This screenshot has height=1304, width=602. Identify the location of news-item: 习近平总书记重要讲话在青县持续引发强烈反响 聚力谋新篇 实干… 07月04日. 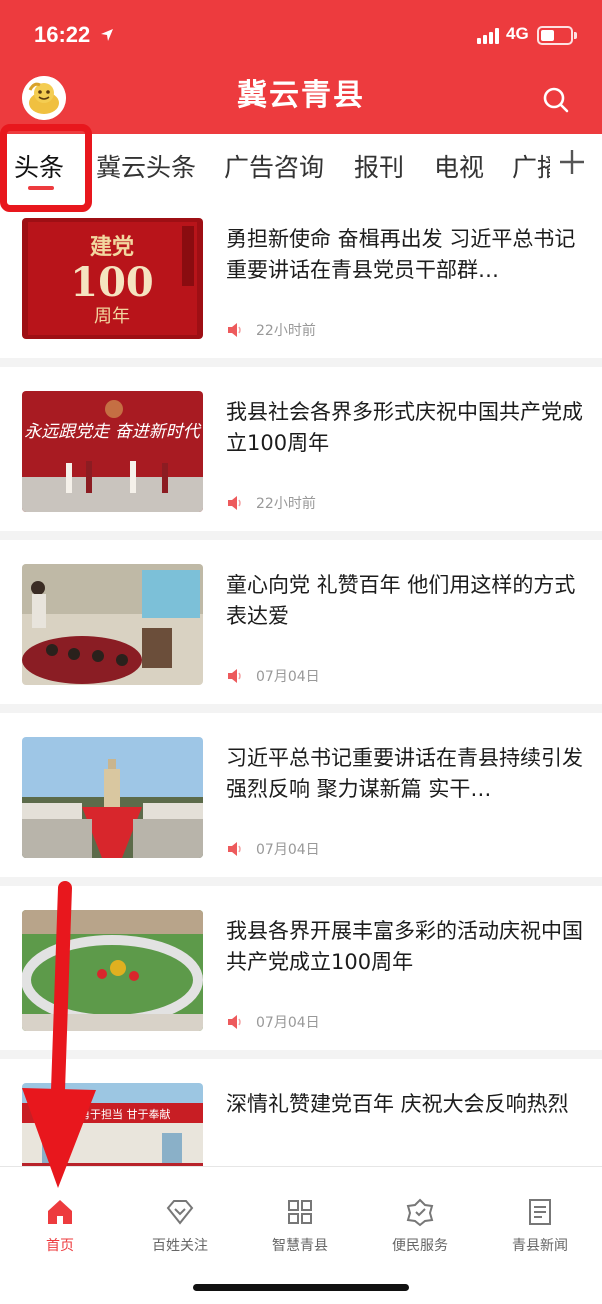
(301, 795).